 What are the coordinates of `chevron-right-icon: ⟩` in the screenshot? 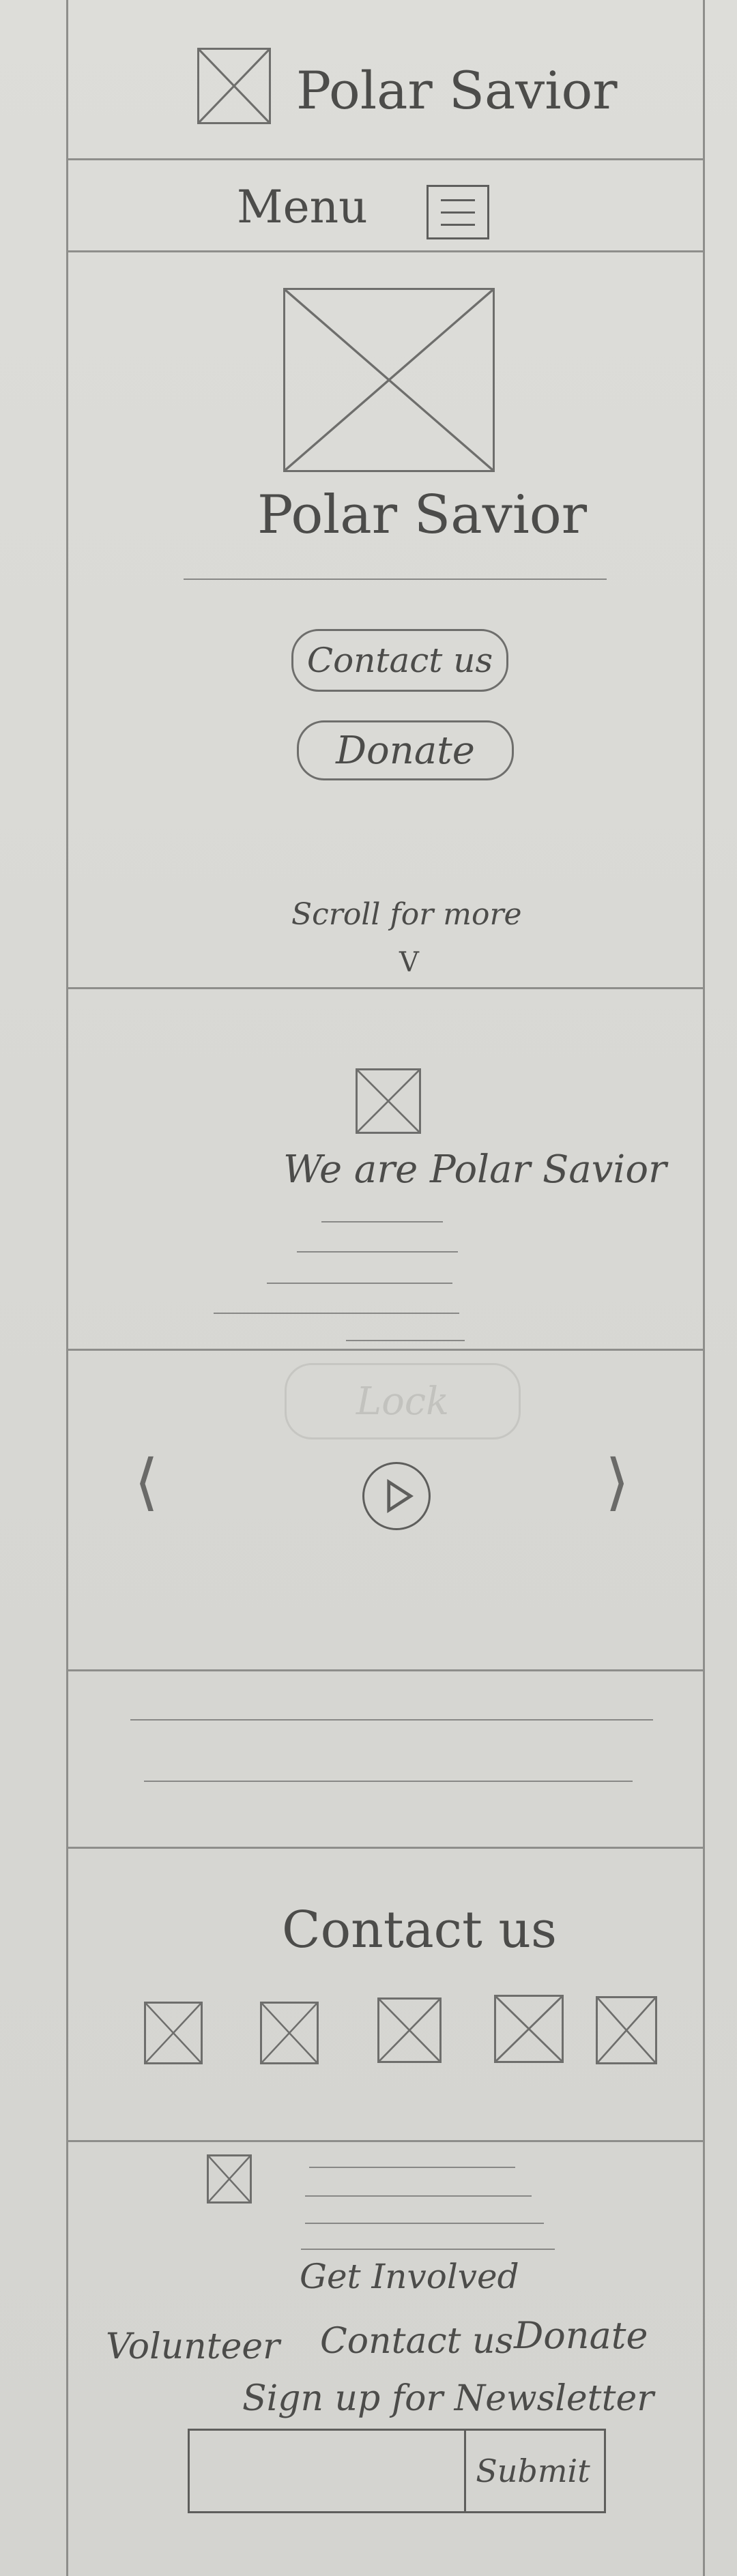 It's located at (617, 1482).